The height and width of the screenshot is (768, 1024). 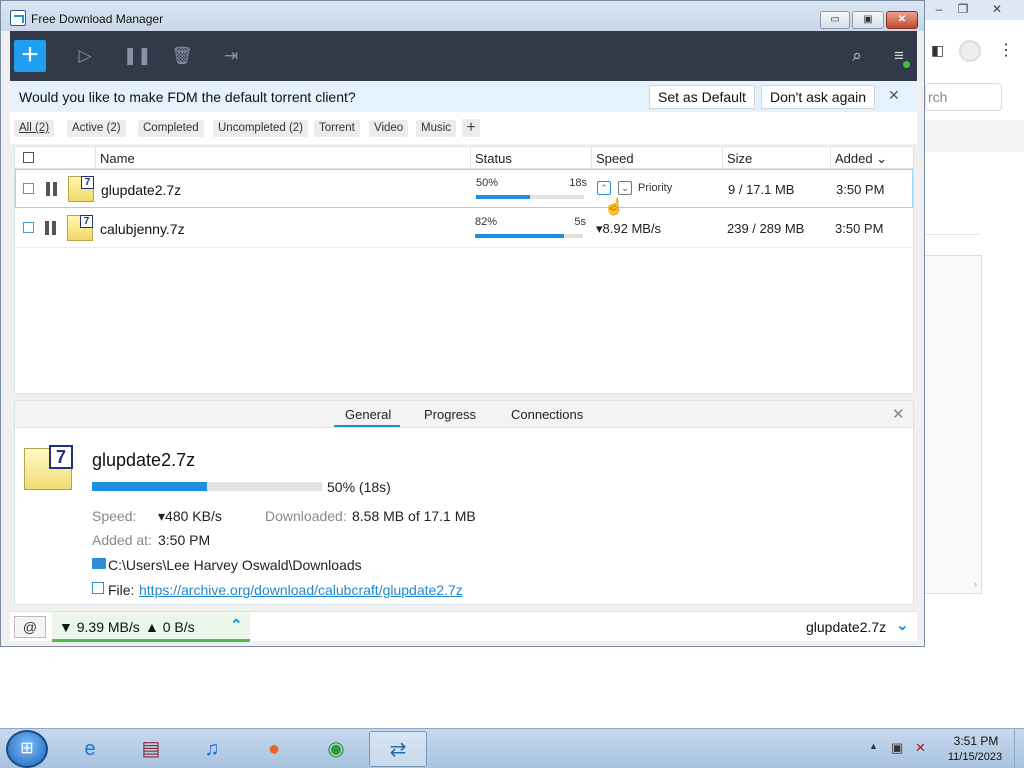 I want to click on show-desktop-button, so click(x=1019, y=748).